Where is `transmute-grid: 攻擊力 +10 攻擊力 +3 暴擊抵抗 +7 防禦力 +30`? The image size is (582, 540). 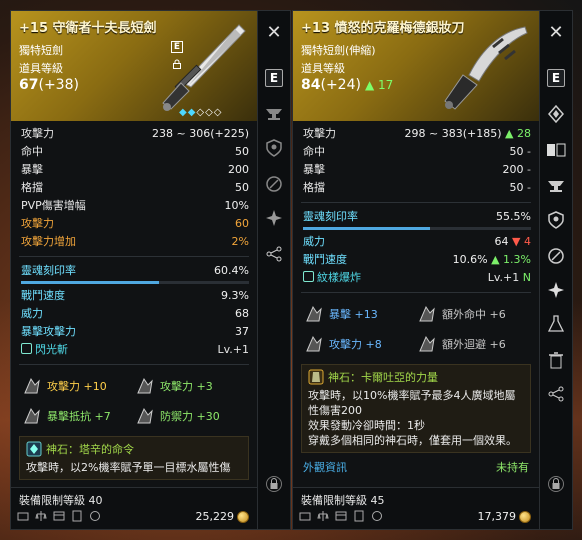
transmute-grid: 攻擊力 +10 攻擊力 +3 暴擊抵抗 +7 防禦力 +30 is located at coordinates (134, 401).